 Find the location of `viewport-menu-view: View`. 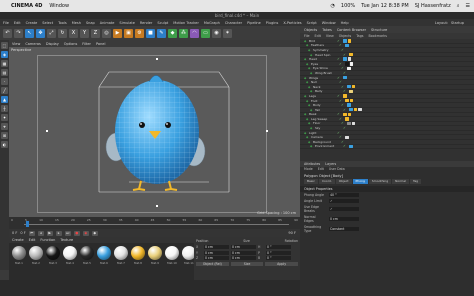

viewport-menu-view: View is located at coordinates (16, 44).